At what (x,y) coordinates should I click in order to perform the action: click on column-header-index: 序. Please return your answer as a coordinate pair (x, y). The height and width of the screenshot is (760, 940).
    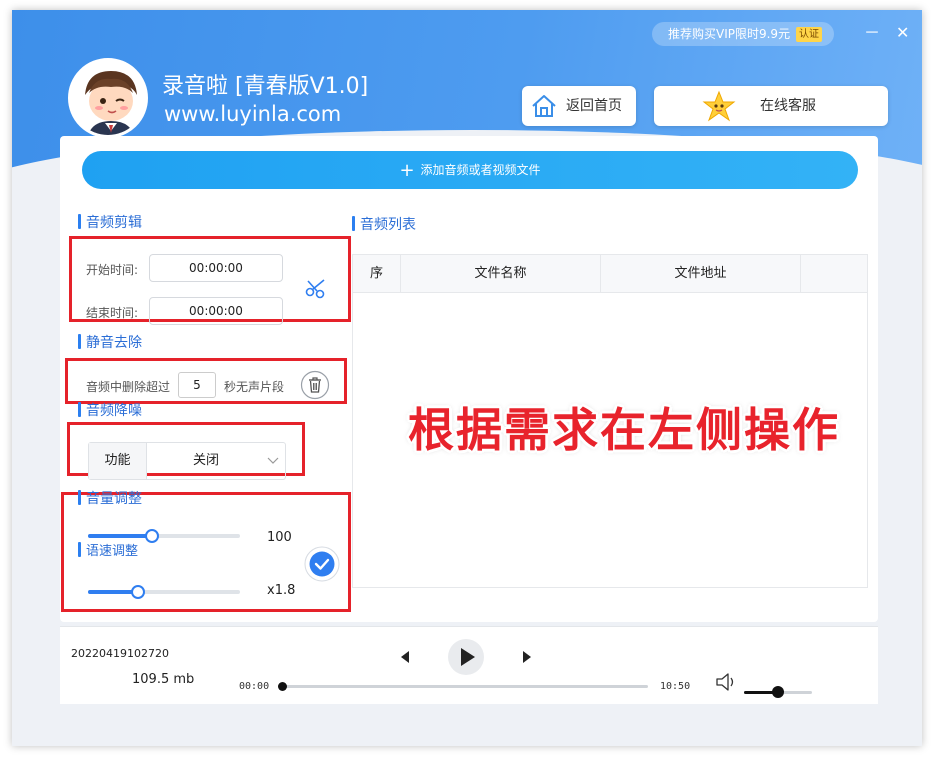
    Looking at the image, I should click on (377, 274).